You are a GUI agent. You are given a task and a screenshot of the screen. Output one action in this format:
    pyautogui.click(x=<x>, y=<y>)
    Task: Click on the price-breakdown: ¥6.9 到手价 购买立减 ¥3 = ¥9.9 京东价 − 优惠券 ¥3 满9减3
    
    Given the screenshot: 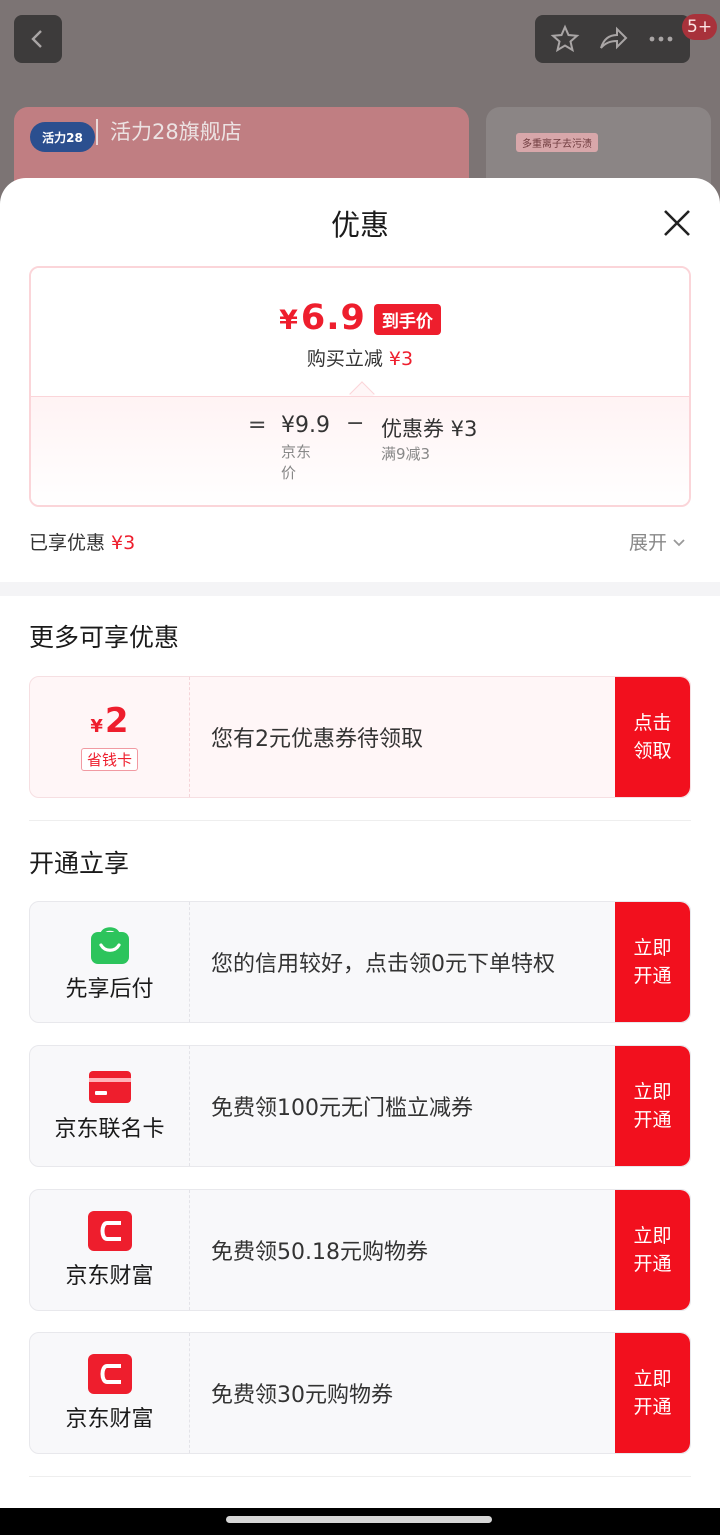 What is the action you would take?
    pyautogui.click(x=360, y=386)
    